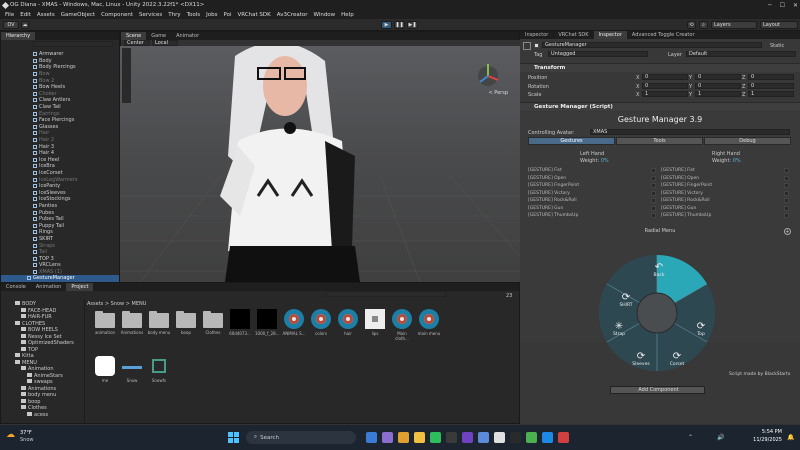 The image size is (800, 450). I want to click on gesture-row: [GESTURE] FingerPoint, so click(592, 185).